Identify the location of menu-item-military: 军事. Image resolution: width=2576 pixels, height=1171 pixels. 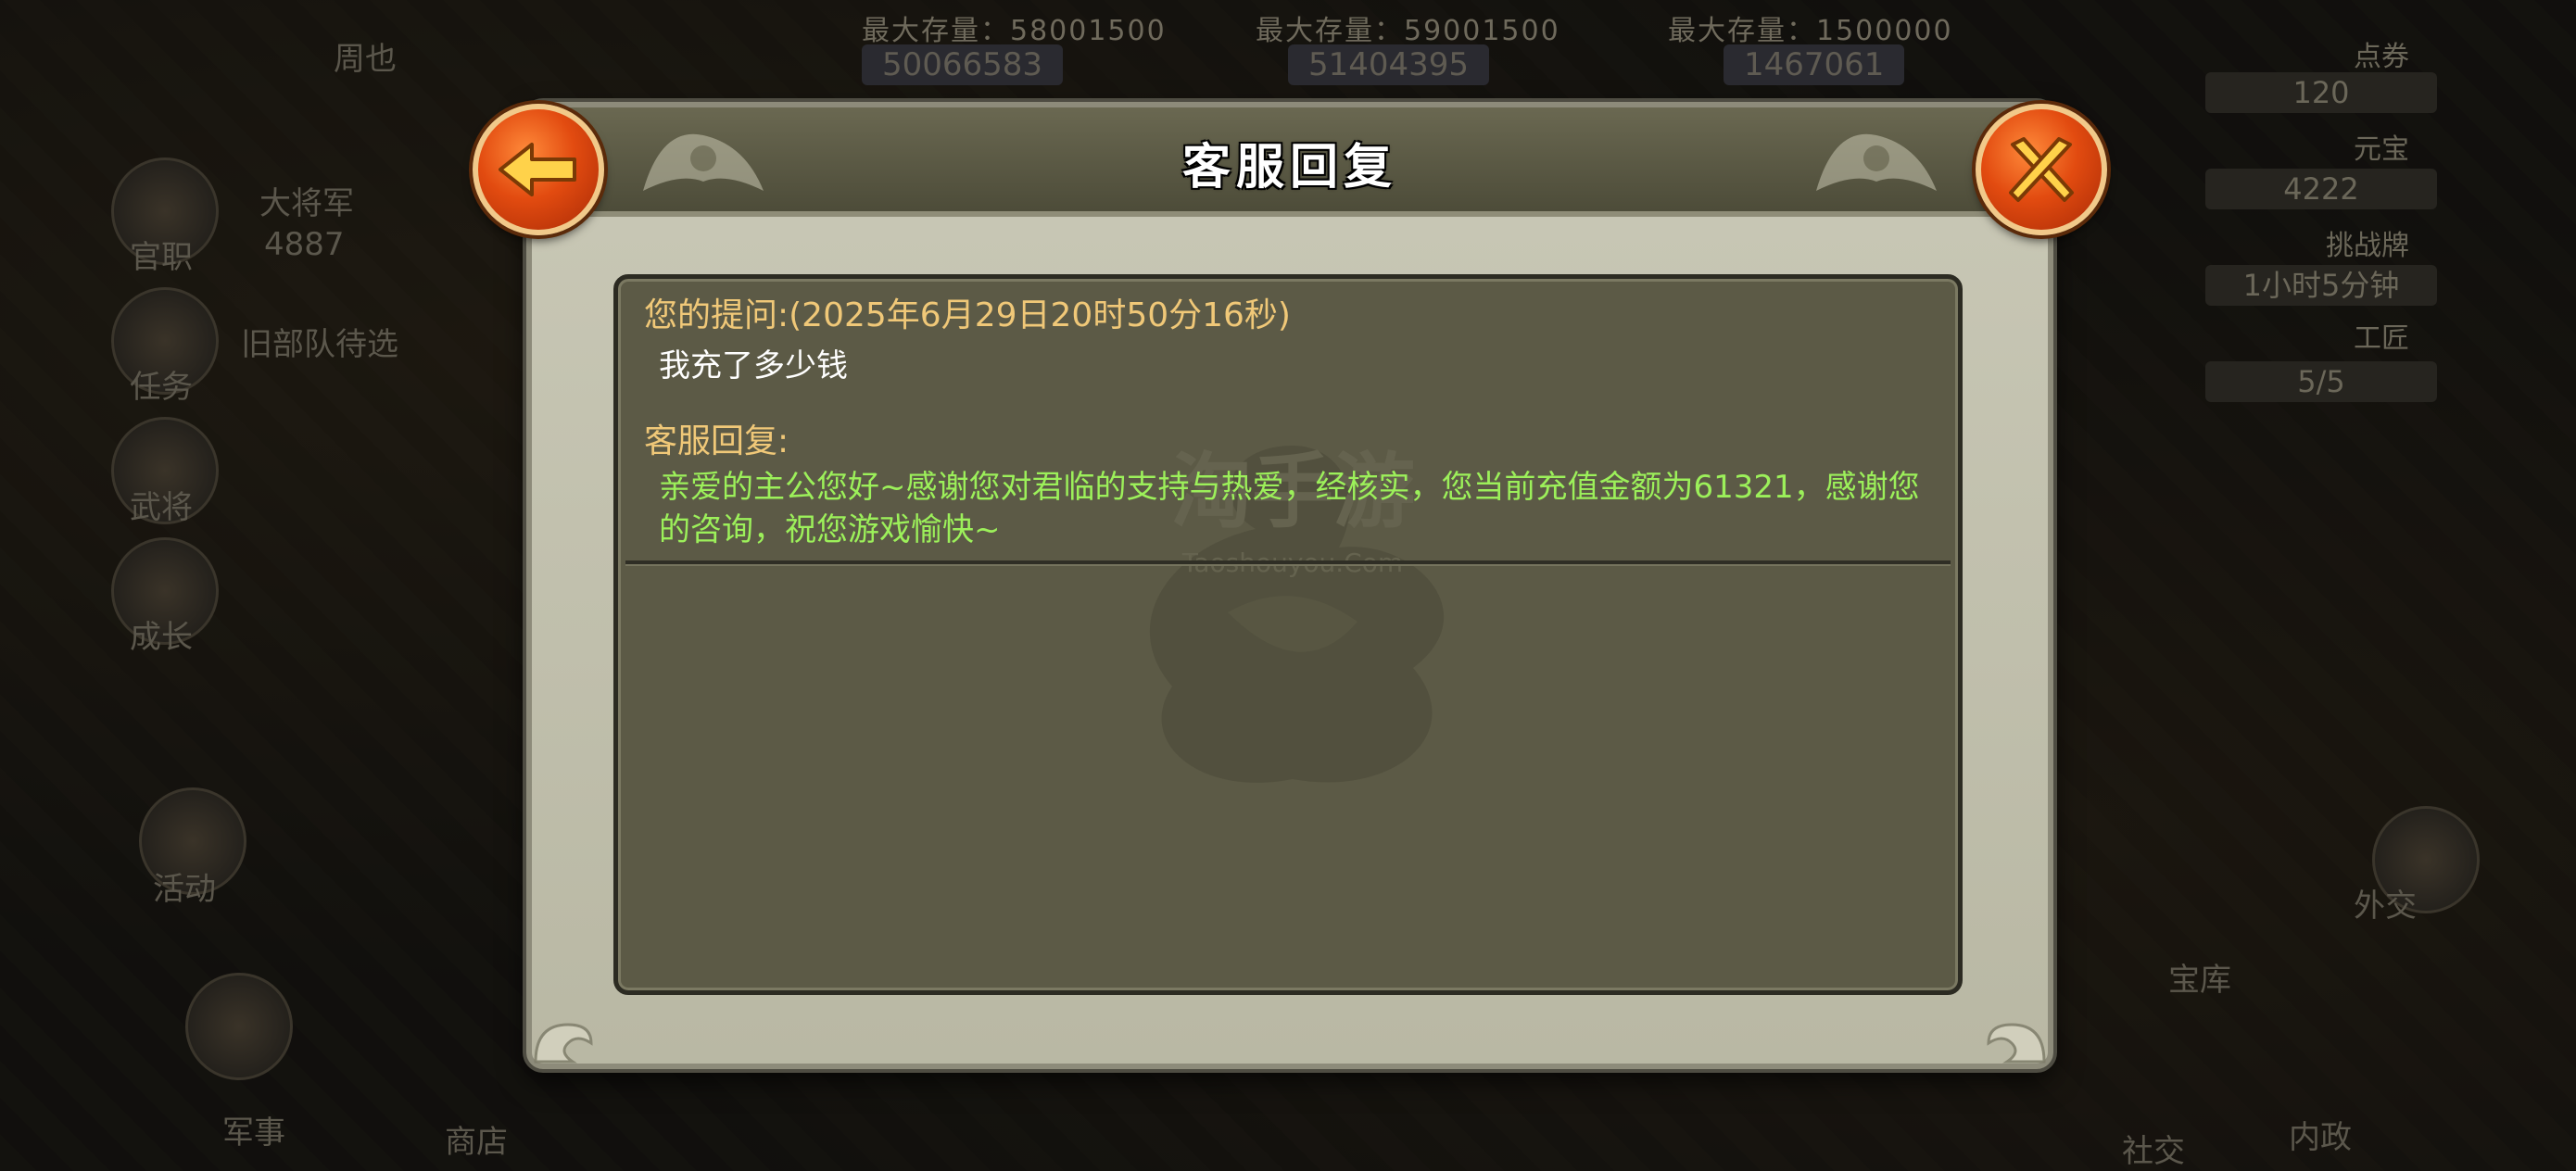
(254, 1129).